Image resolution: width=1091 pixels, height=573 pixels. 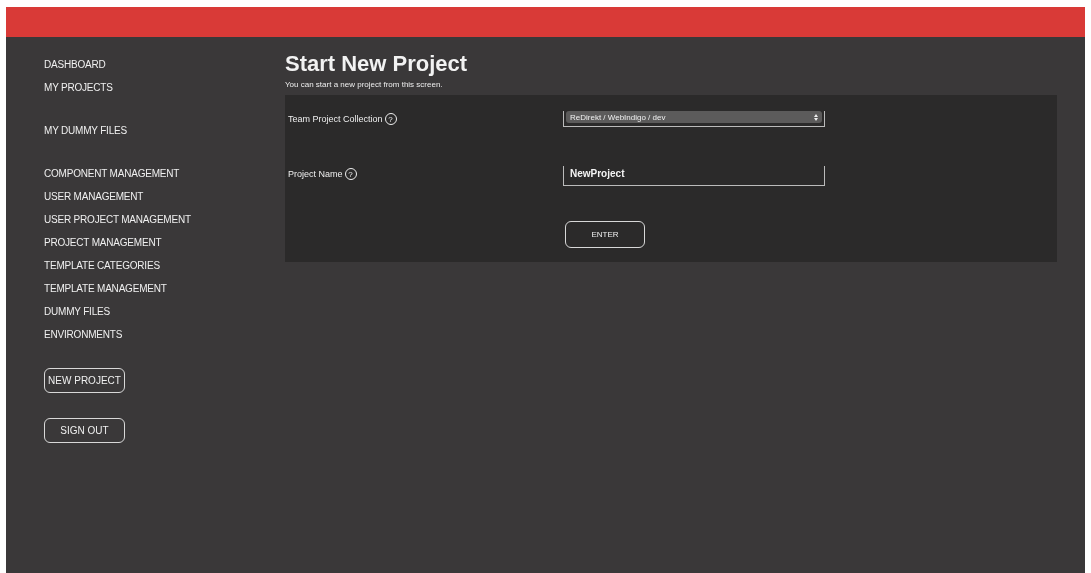 What do you see at coordinates (102, 265) in the screenshot?
I see `nav-link: TEMPLATE CATEGORIES` at bounding box center [102, 265].